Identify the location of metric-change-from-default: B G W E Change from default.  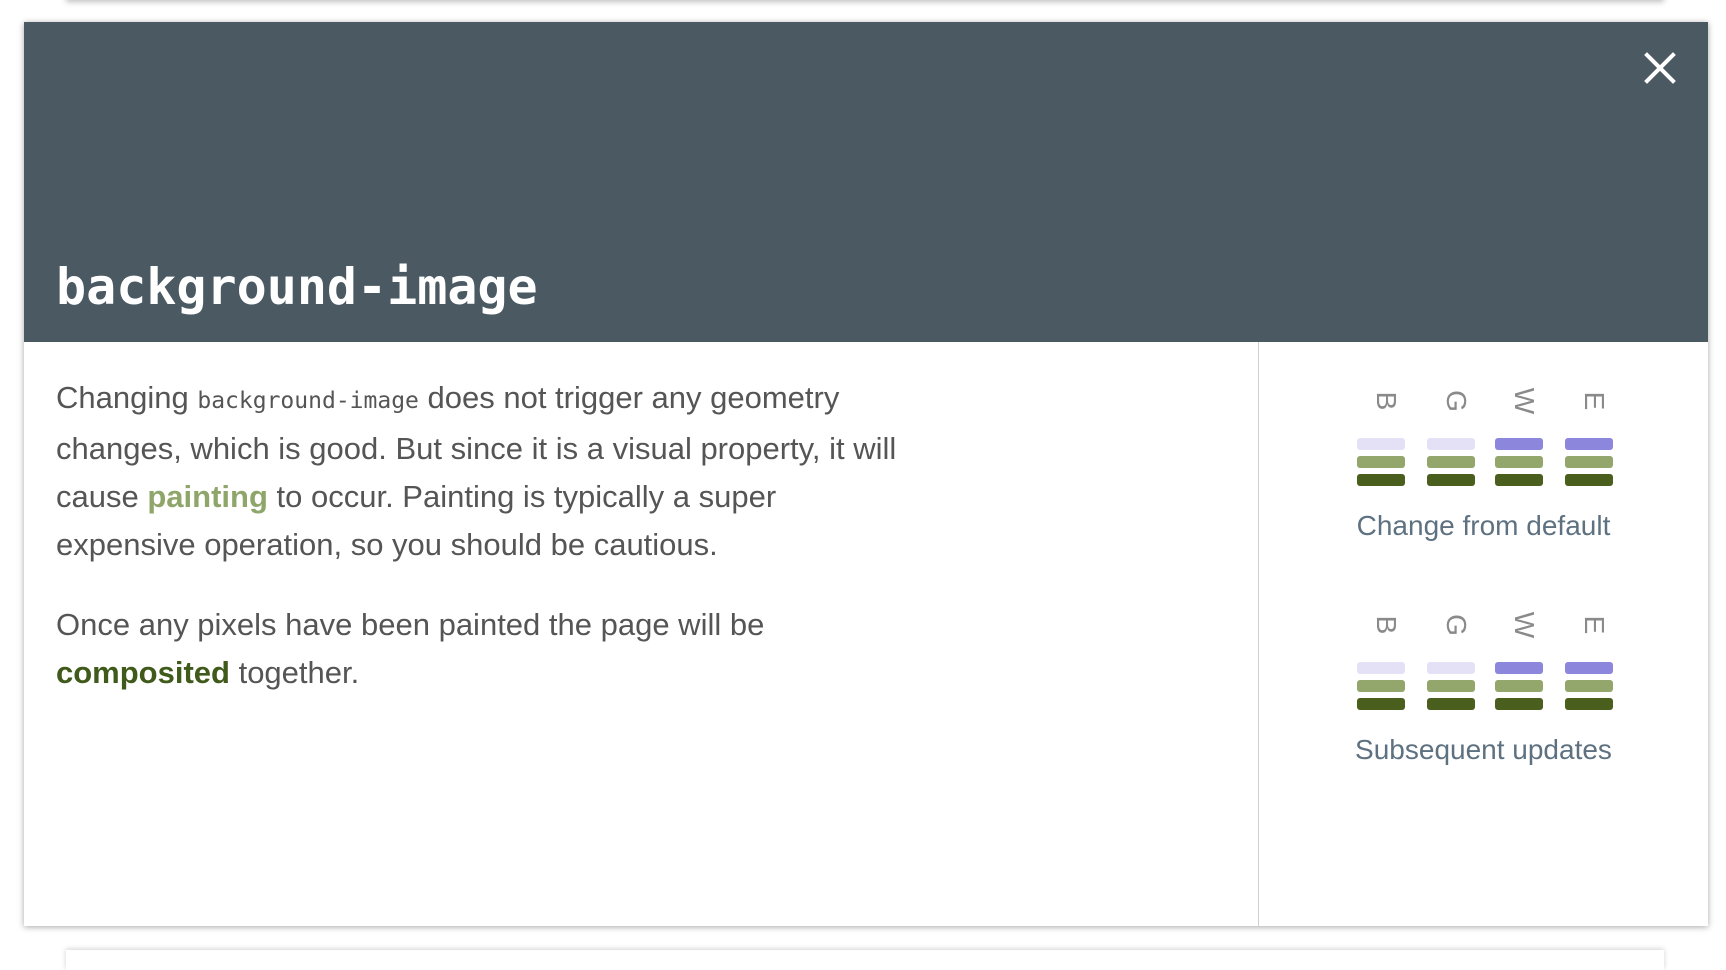
(1483, 472).